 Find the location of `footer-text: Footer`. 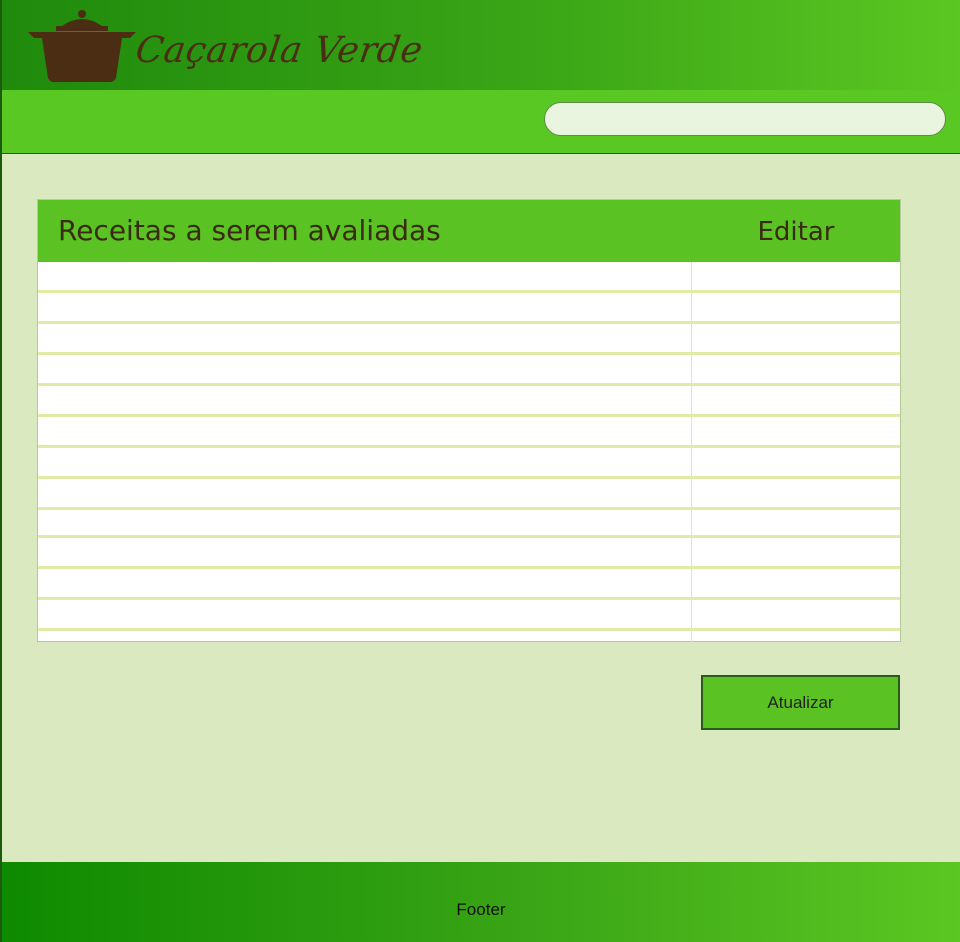

footer-text: Footer is located at coordinates (481, 909).